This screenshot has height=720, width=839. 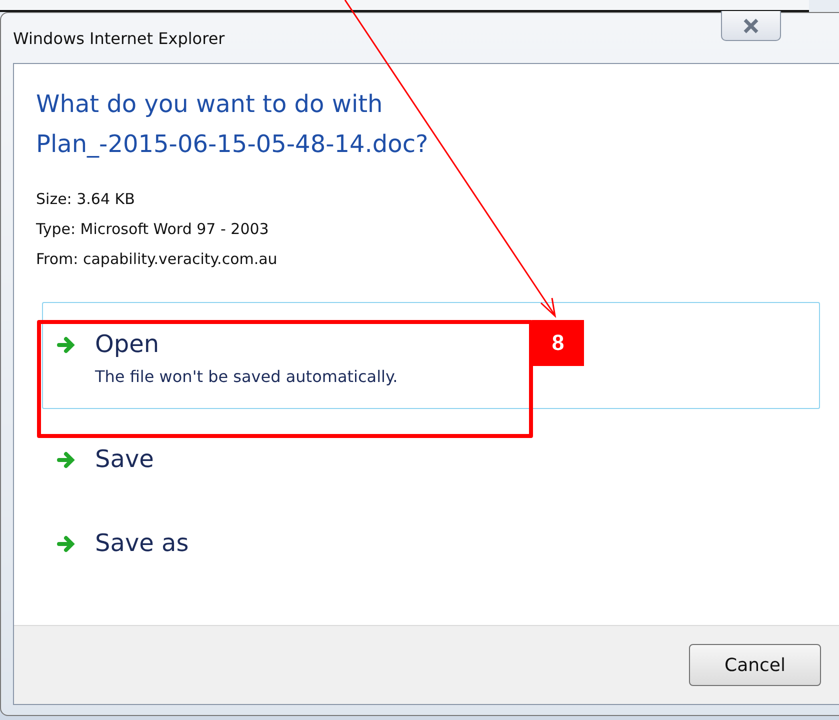 I want to click on file-detail: Type: Microsoft Word 97 - 2003, so click(x=153, y=229).